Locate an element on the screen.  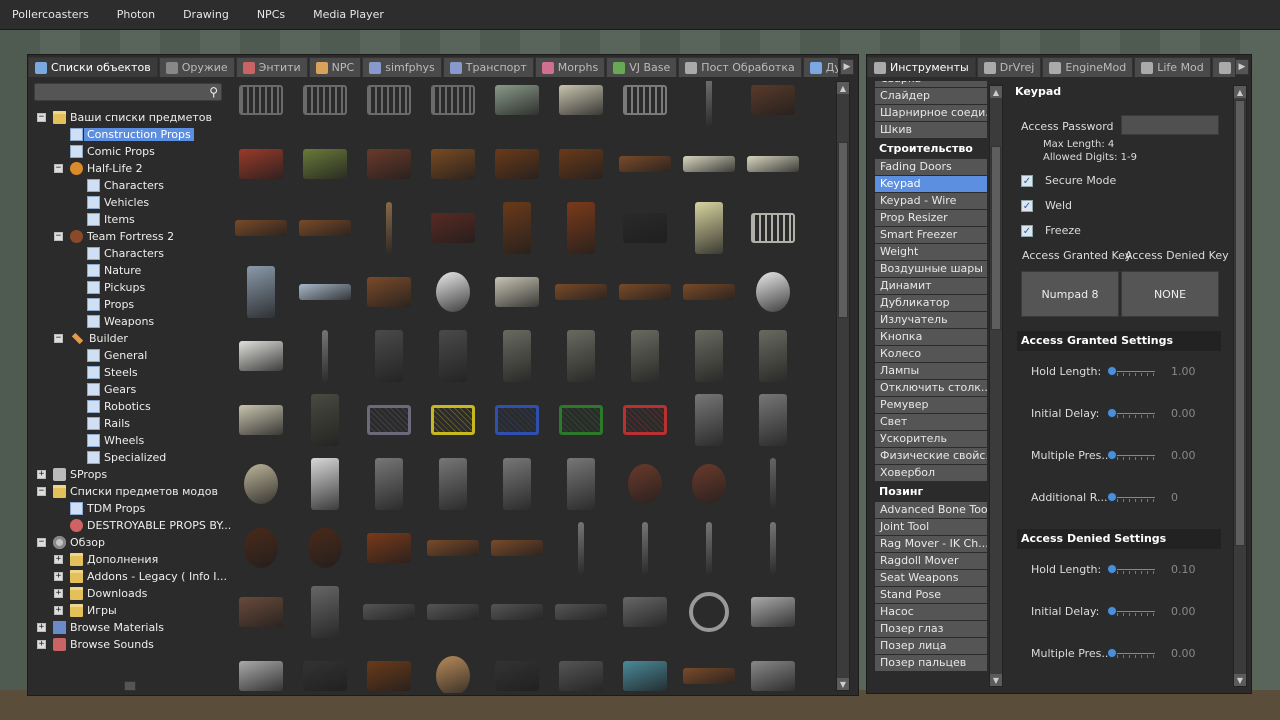
tool-item: Кнопка is located at coordinates (931, 337).